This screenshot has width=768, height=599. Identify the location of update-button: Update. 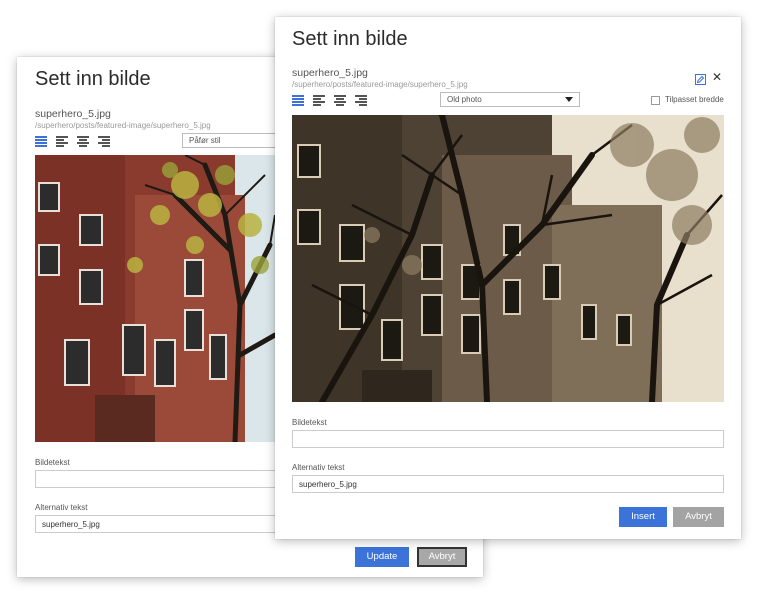
(382, 557).